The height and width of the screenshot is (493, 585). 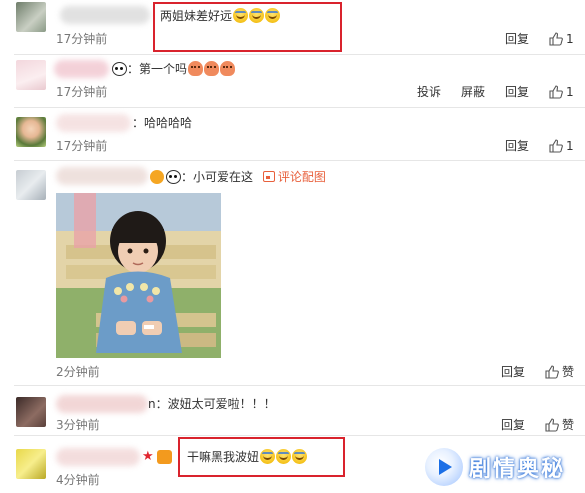 I want to click on comment-image, so click(x=138, y=275).